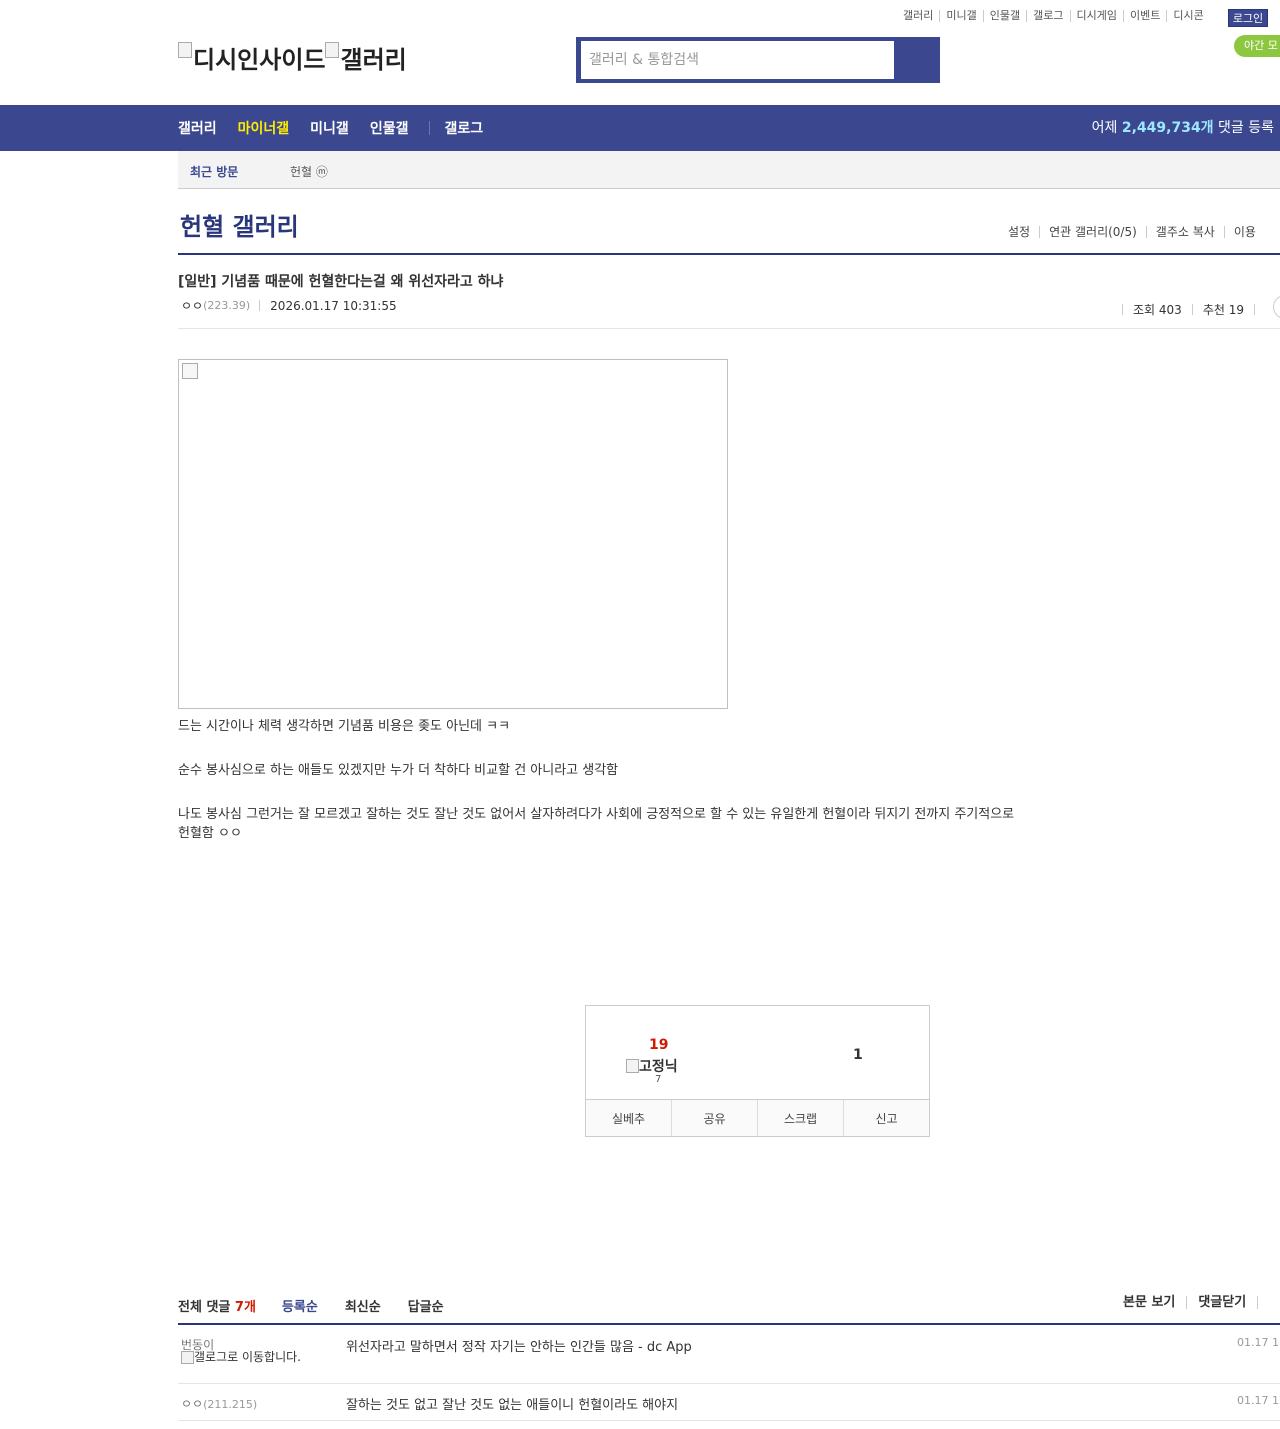 The image size is (1280, 1429). What do you see at coordinates (1201, 307) in the screenshot?
I see `post-stats: 조회 403 추천 19` at bounding box center [1201, 307].